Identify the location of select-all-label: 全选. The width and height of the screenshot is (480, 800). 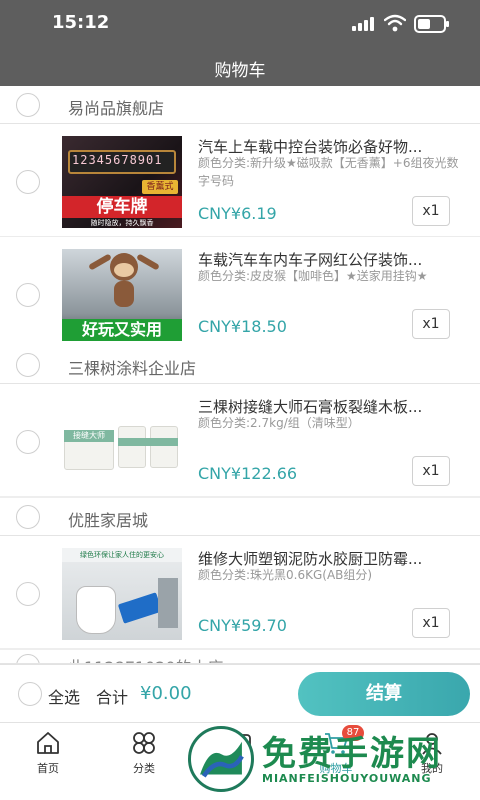
(64, 696).